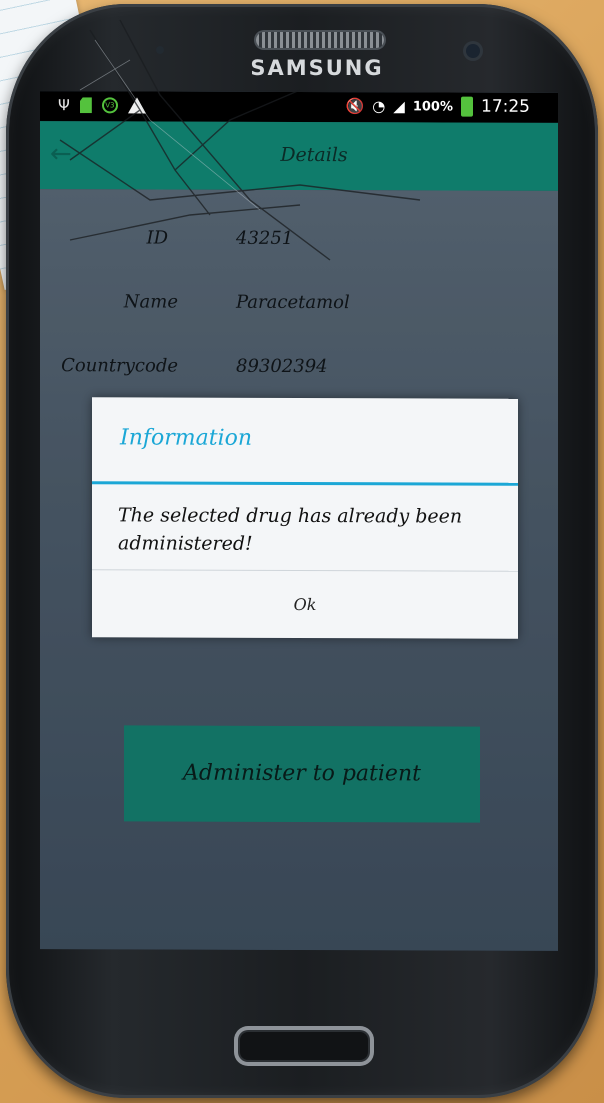  Describe the element at coordinates (505, 106) in the screenshot. I see `clock: 17:25` at that location.